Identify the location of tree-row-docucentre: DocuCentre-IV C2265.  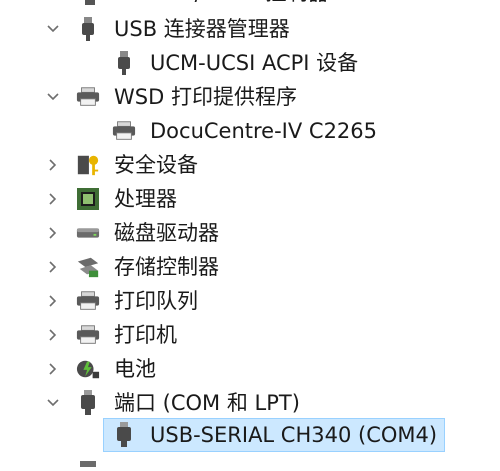
(250, 131).